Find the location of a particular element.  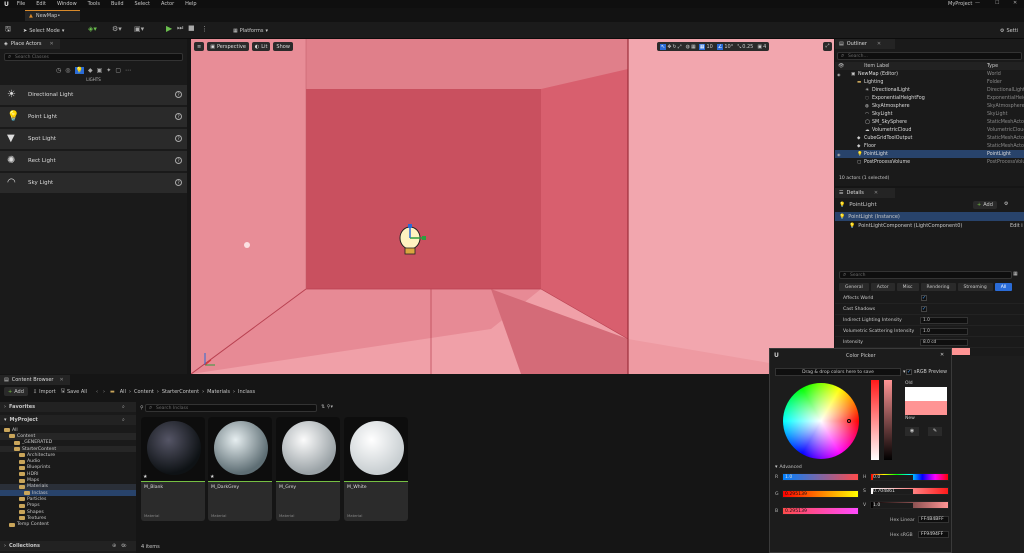

outliner-row: ☁ VolumetricCloud VolumetricCloud is located at coordinates (929, 130).